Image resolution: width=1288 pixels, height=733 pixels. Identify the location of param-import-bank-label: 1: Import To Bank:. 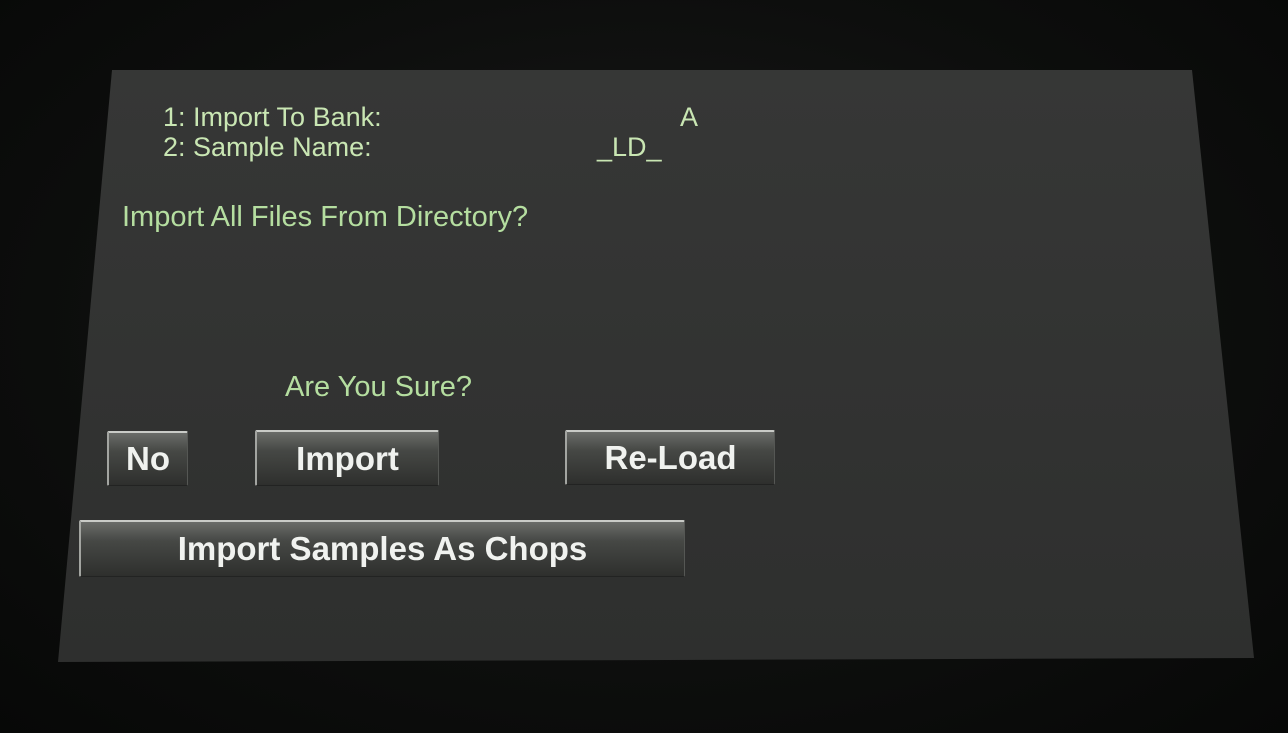
(272, 117).